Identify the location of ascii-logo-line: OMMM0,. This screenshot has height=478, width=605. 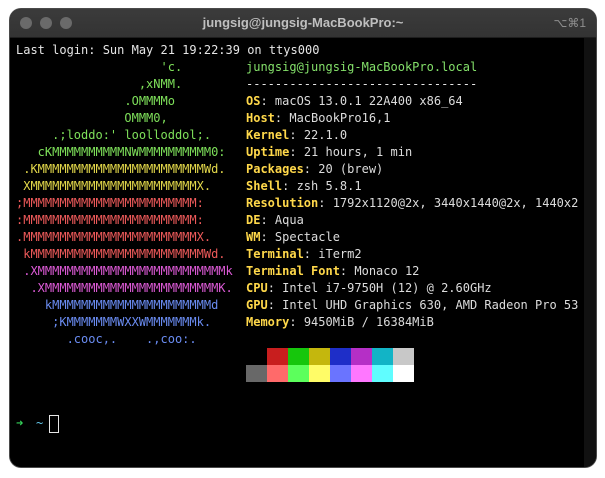
(92, 118).